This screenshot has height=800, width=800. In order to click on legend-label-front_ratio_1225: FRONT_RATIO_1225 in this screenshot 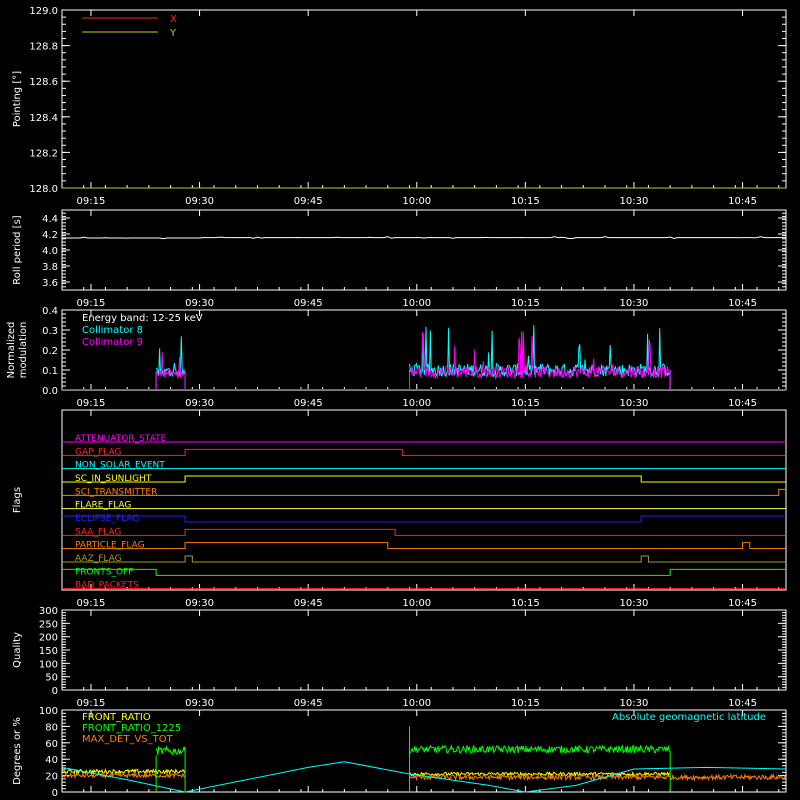, I will do `click(131, 728)`.